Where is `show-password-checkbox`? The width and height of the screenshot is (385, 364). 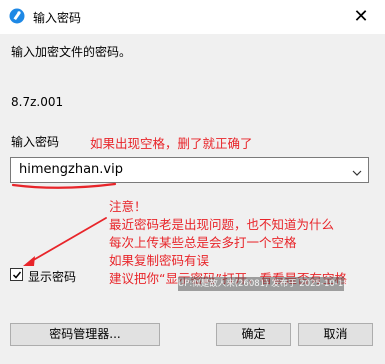 show-password-checkbox is located at coordinates (16, 274).